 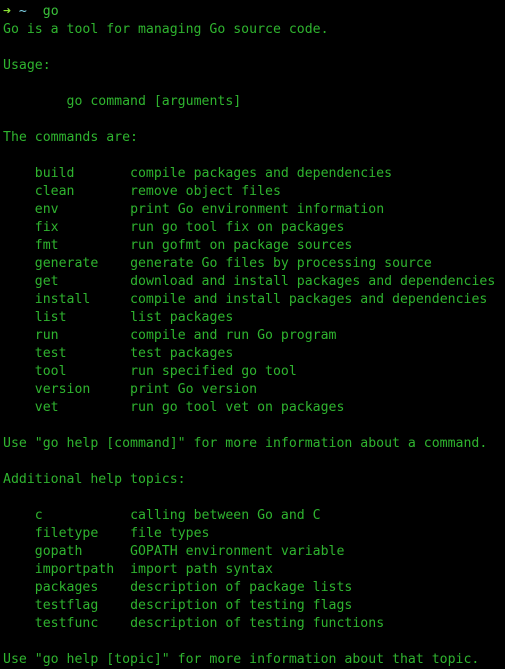 What do you see at coordinates (35, 101) in the screenshot?
I see `usage-indent` at bounding box center [35, 101].